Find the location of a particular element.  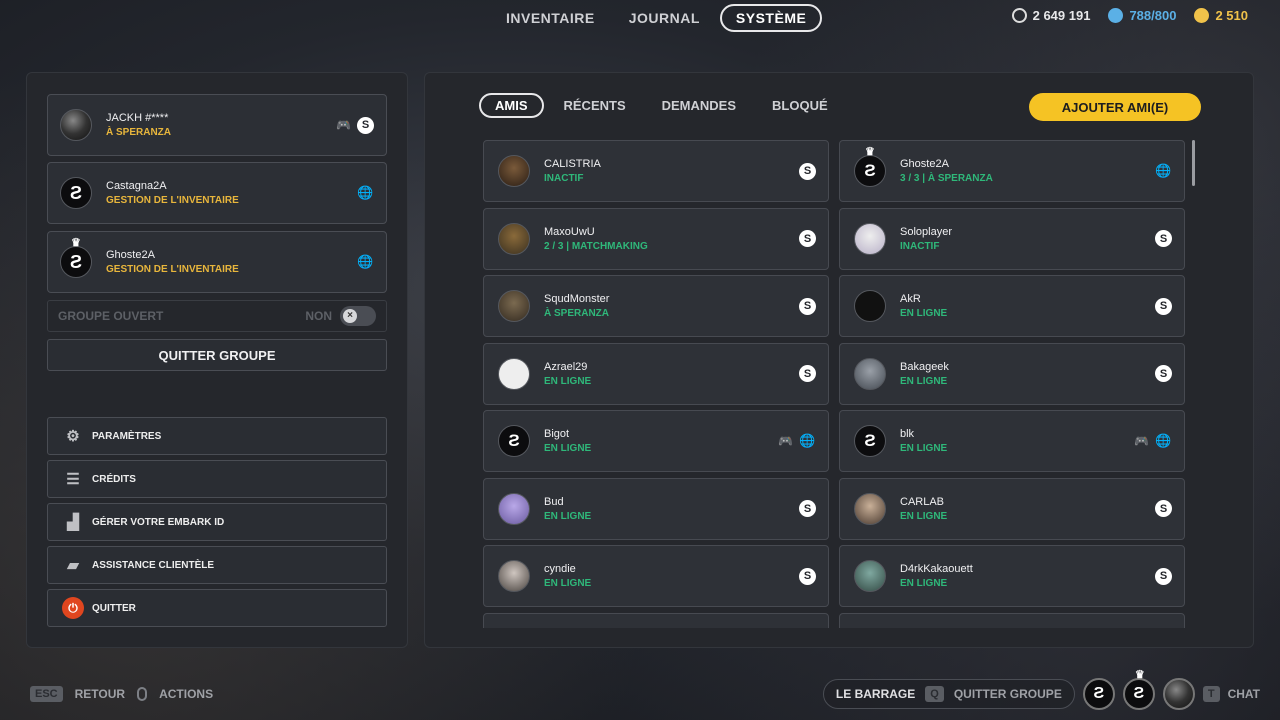

discord-icon: 🎮 is located at coordinates (343, 125).